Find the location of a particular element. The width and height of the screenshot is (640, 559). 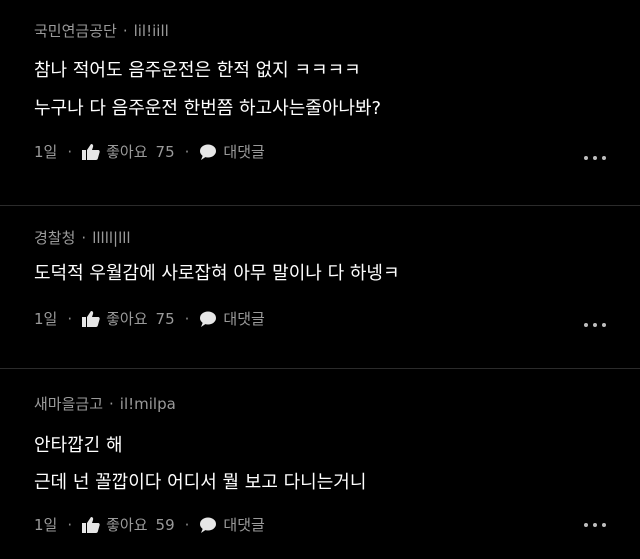

comment-text-line: 누구나 다 음주운전 한번쯤 하고사는줄아나봐? is located at coordinates (208, 108).